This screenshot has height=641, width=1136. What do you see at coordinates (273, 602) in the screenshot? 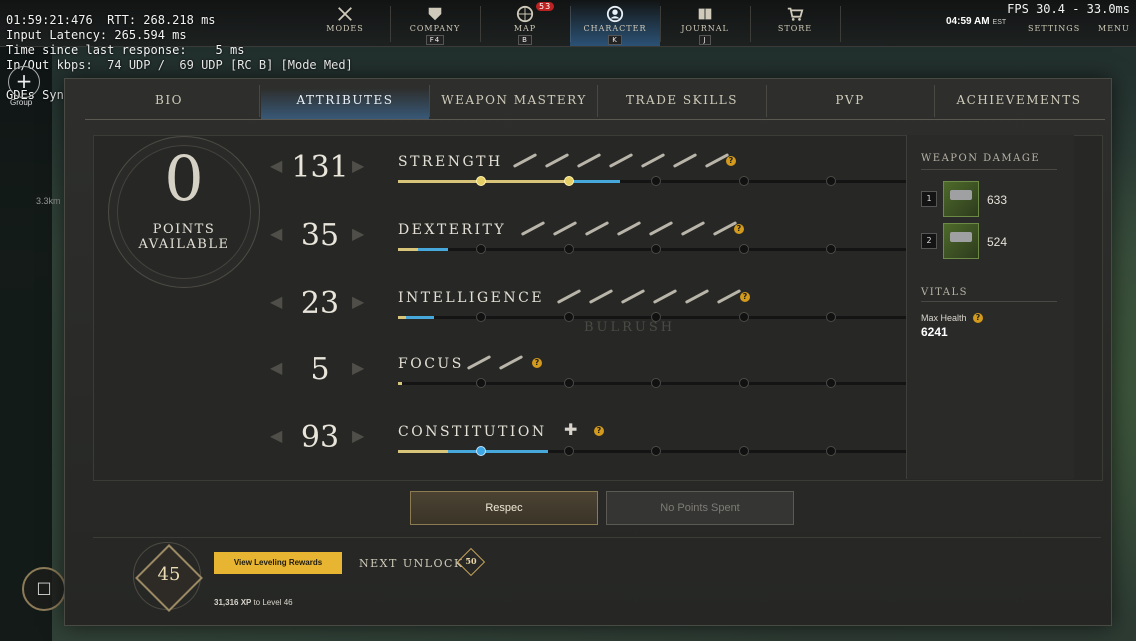
I see `xp-target: to Level 46` at bounding box center [273, 602].